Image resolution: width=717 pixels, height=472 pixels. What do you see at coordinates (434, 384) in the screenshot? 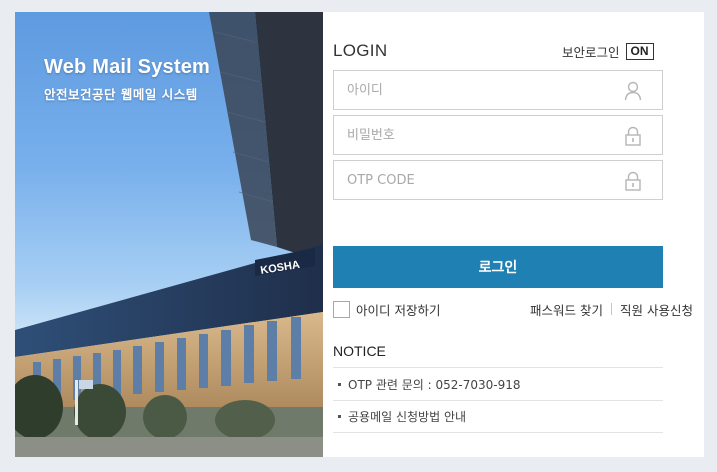
I see `notice-item-text: OTP 관련 문의 : 052-7030-918` at bounding box center [434, 384].